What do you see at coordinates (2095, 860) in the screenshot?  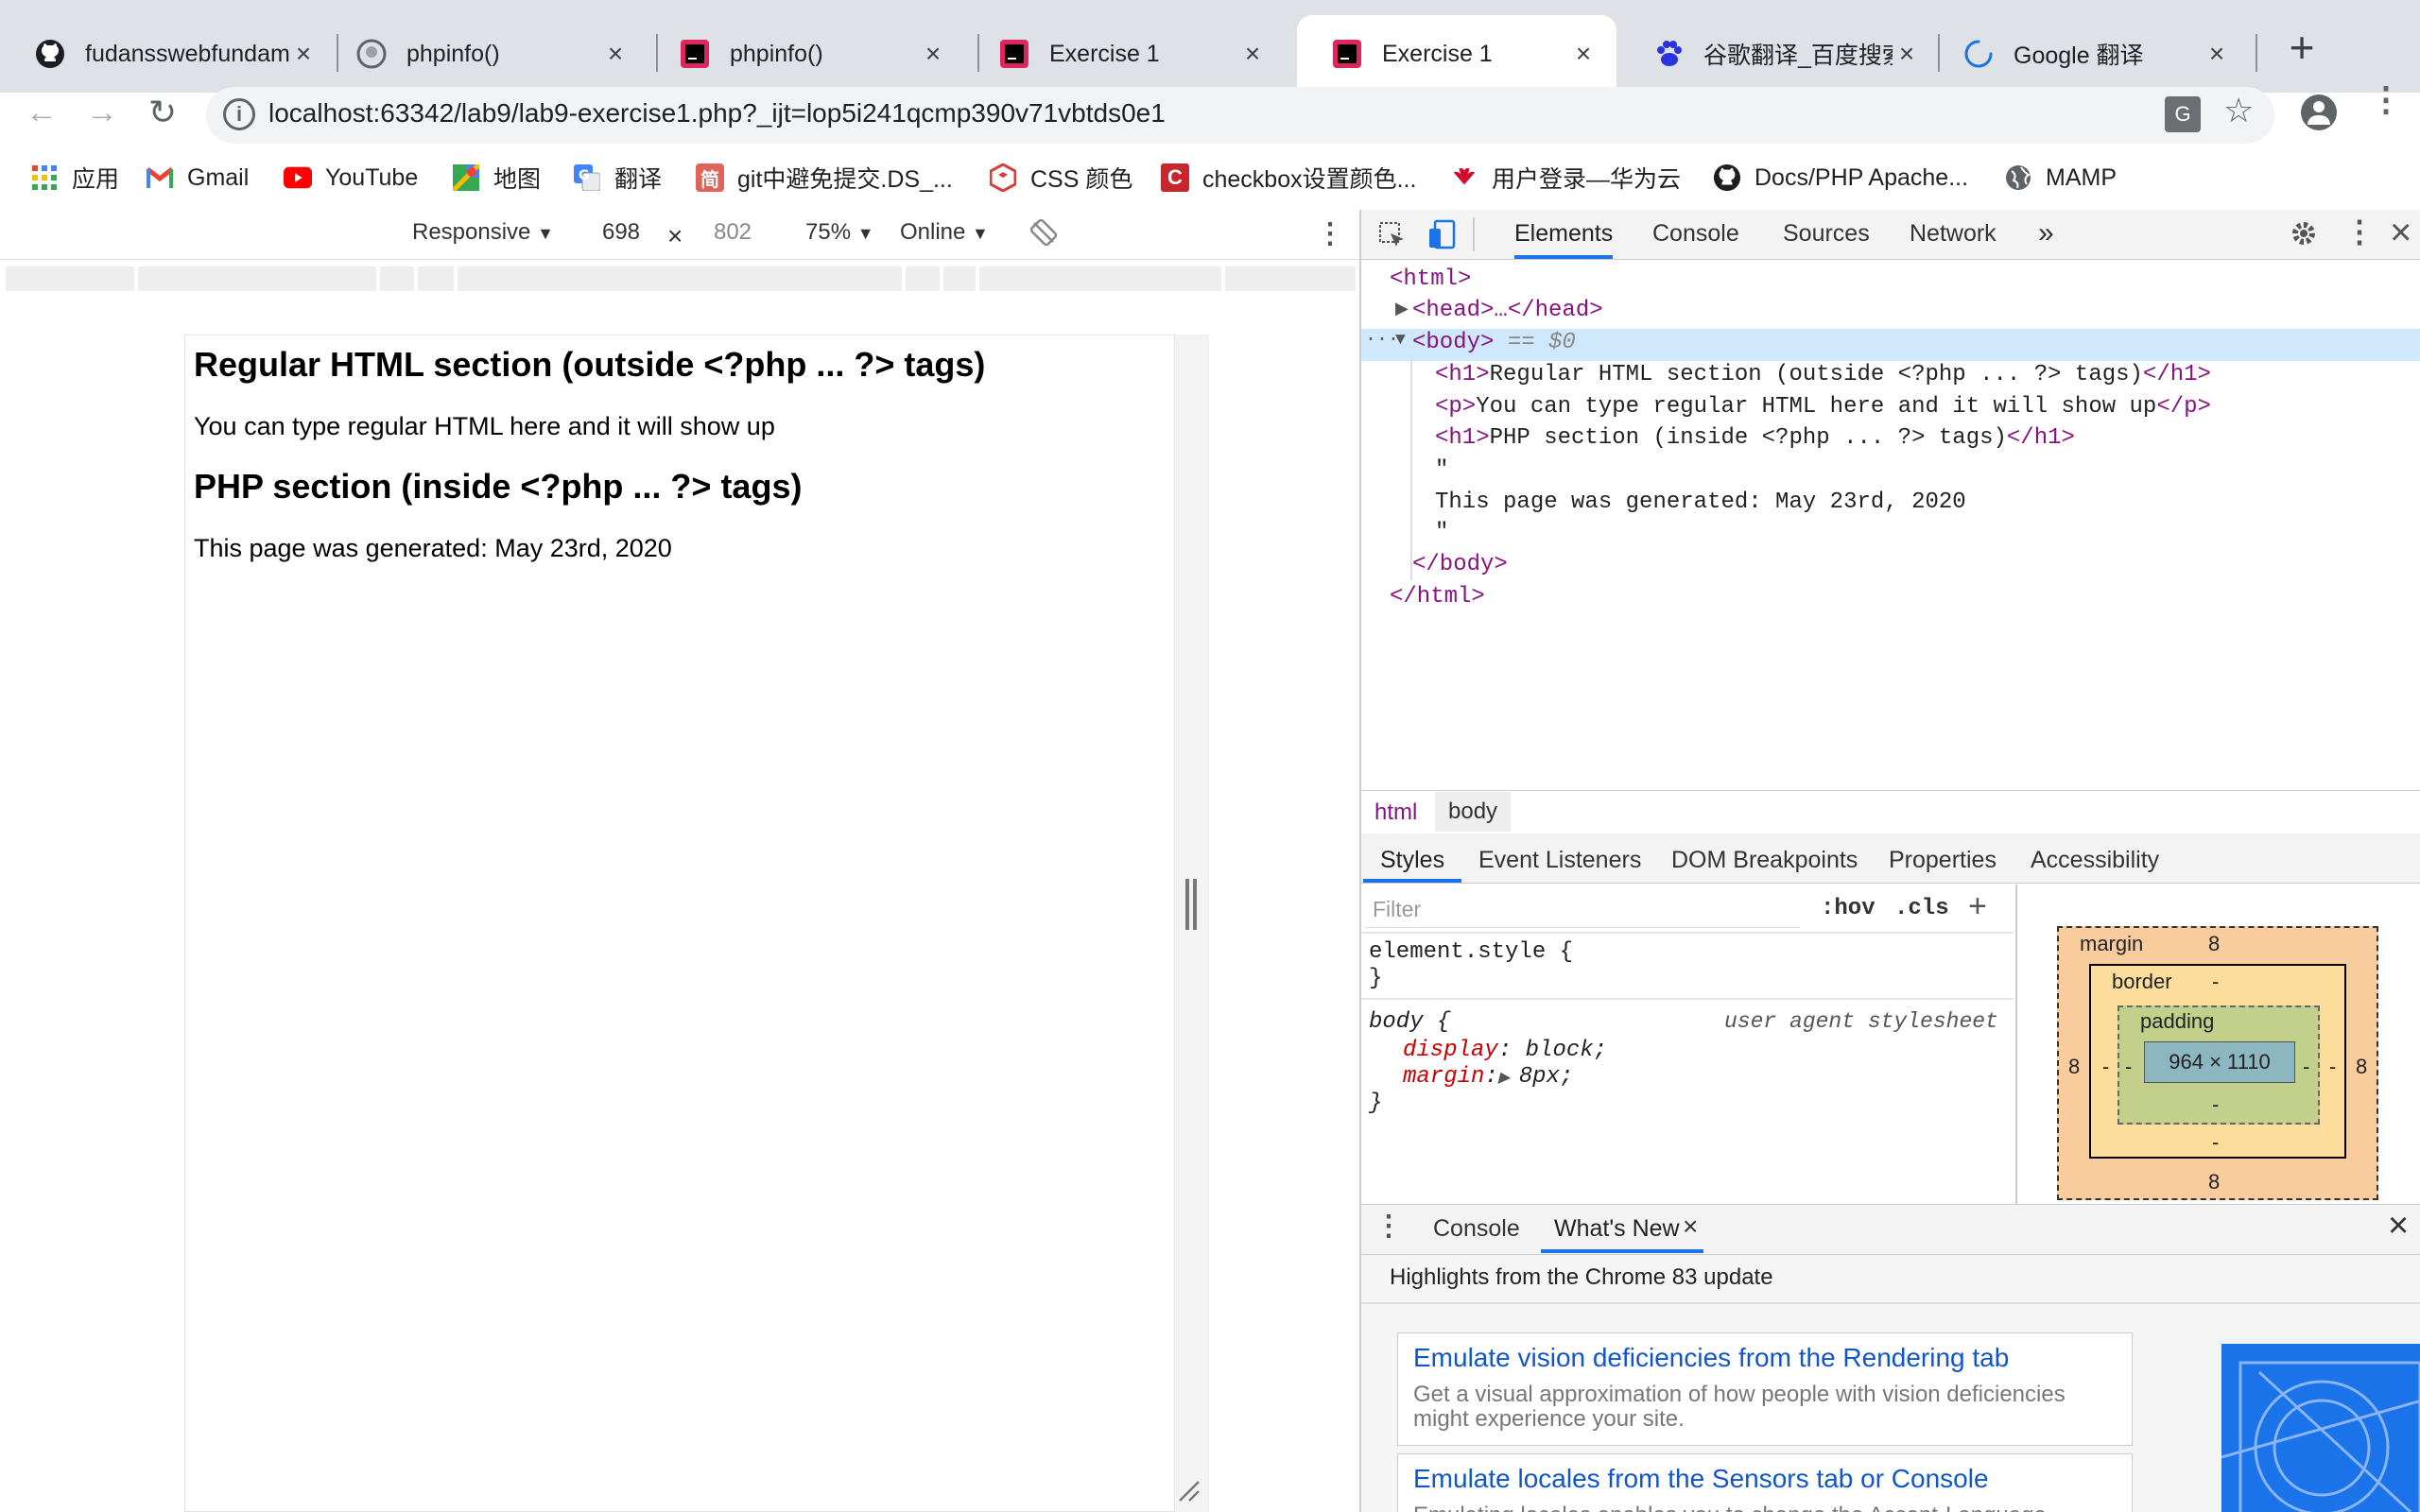 I see `tab-accessibility: Accessibility` at bounding box center [2095, 860].